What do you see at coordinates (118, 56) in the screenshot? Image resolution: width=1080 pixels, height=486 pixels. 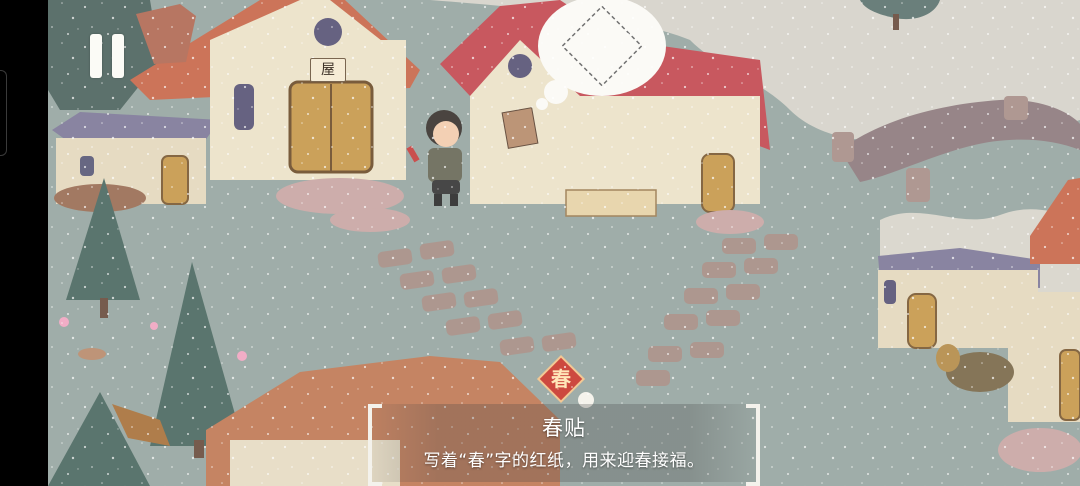 I see `pause-icon-bar` at bounding box center [118, 56].